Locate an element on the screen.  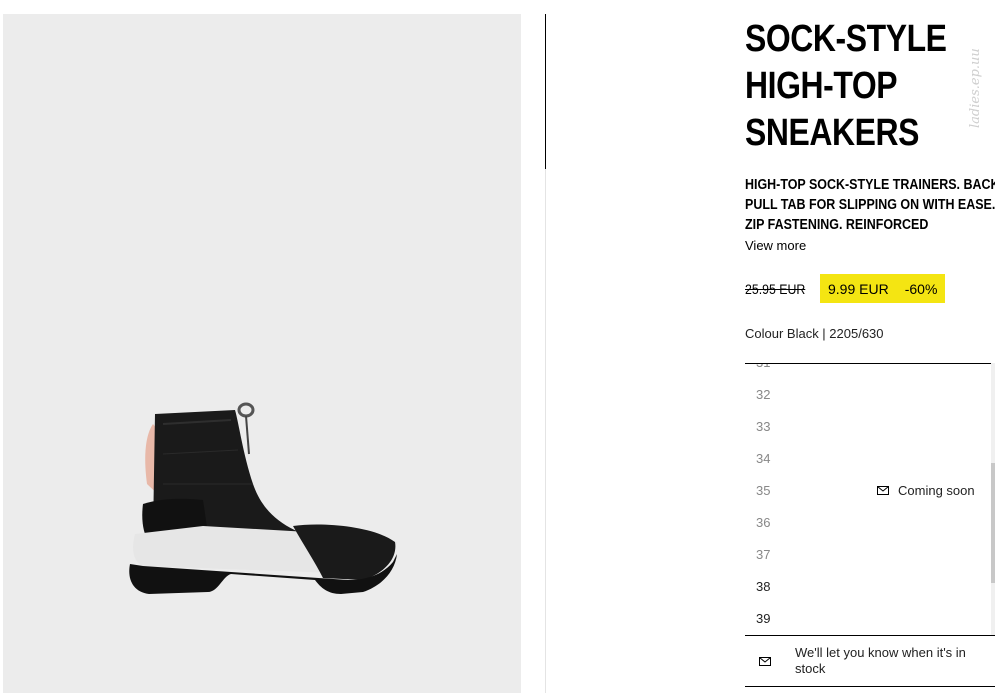
column-divider is located at coordinates (545, 91).